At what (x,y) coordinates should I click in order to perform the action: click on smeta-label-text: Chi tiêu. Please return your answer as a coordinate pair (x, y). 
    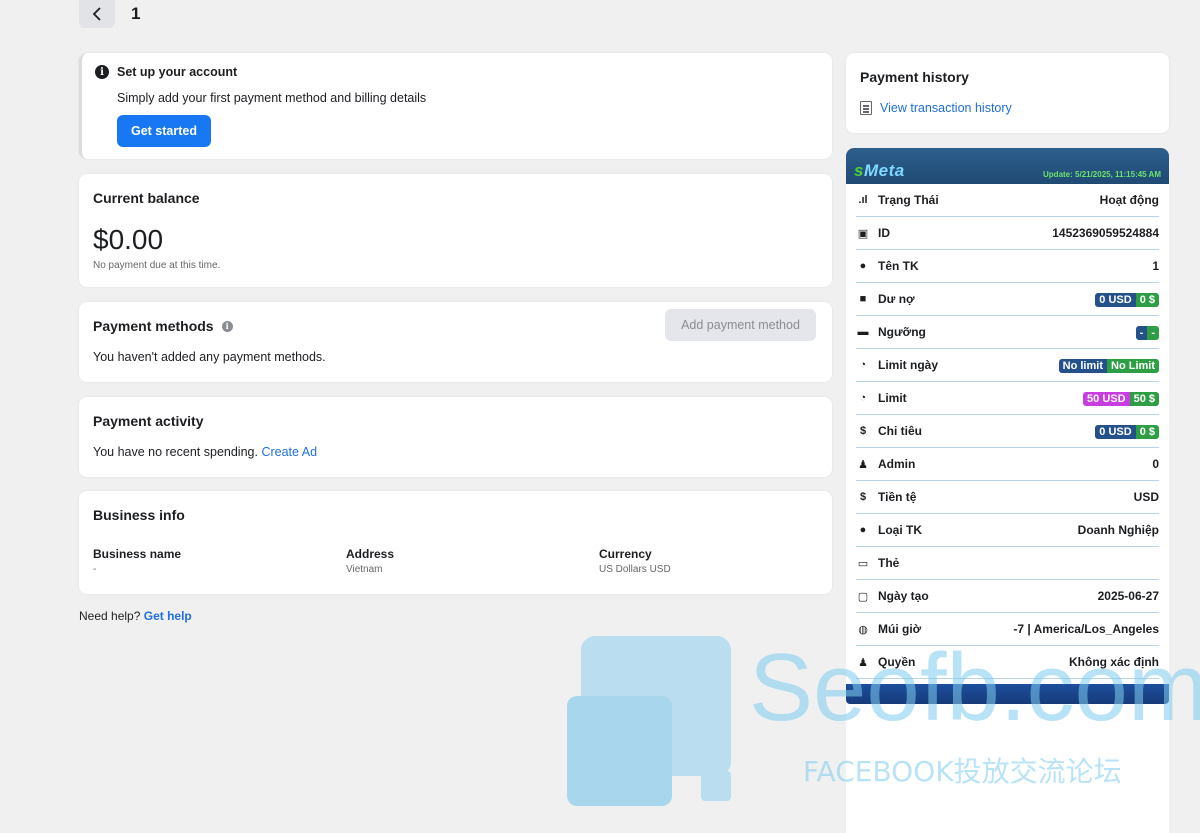
    Looking at the image, I should click on (900, 431).